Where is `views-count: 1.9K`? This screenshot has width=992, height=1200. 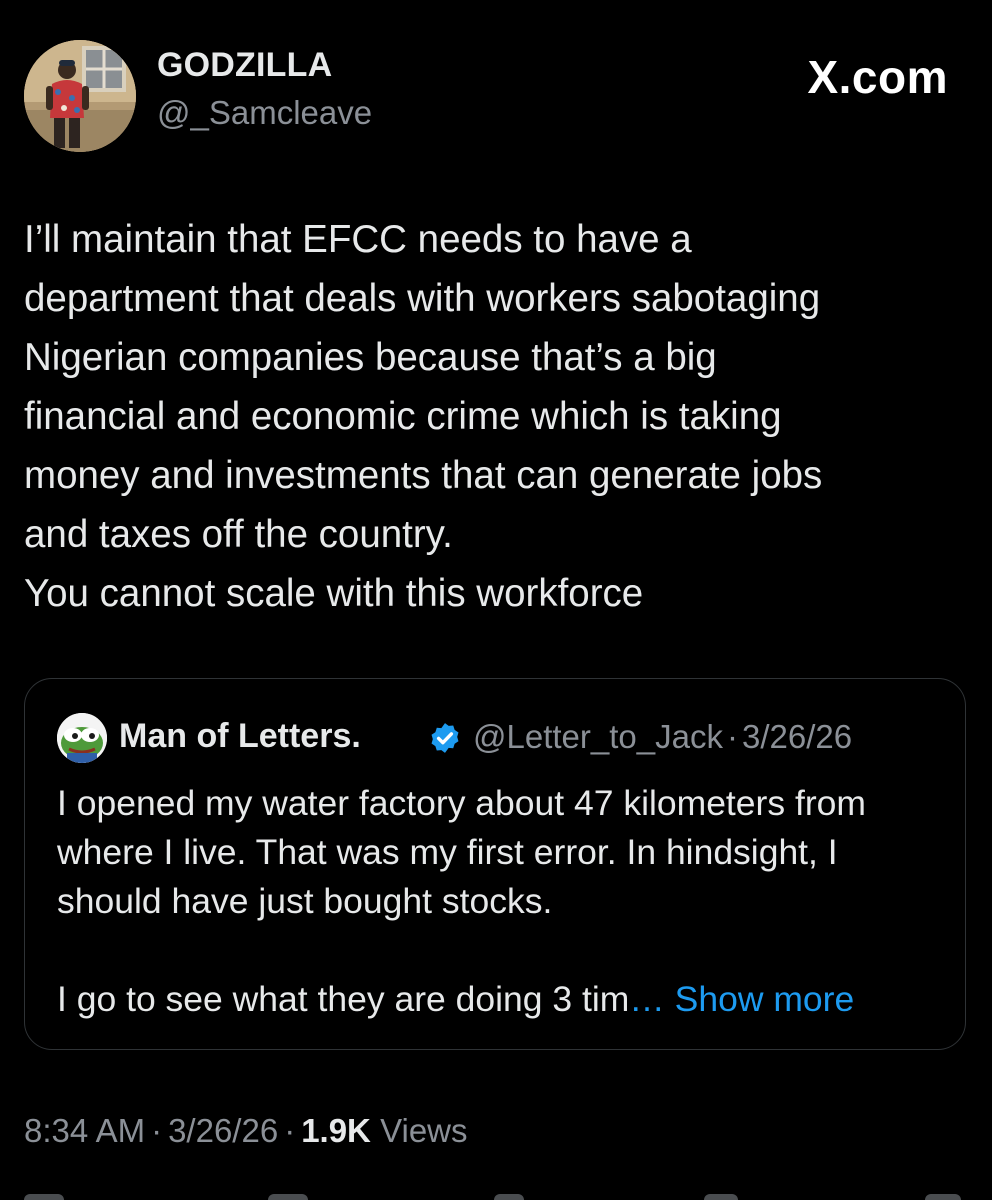 views-count: 1.9K is located at coordinates (336, 1130).